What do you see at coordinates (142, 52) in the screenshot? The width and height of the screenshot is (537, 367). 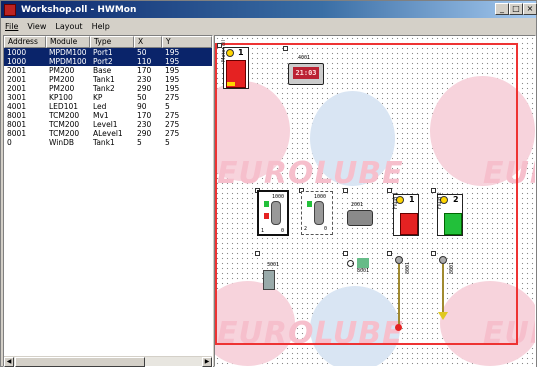 I see `table-cell: 50` at bounding box center [142, 52].